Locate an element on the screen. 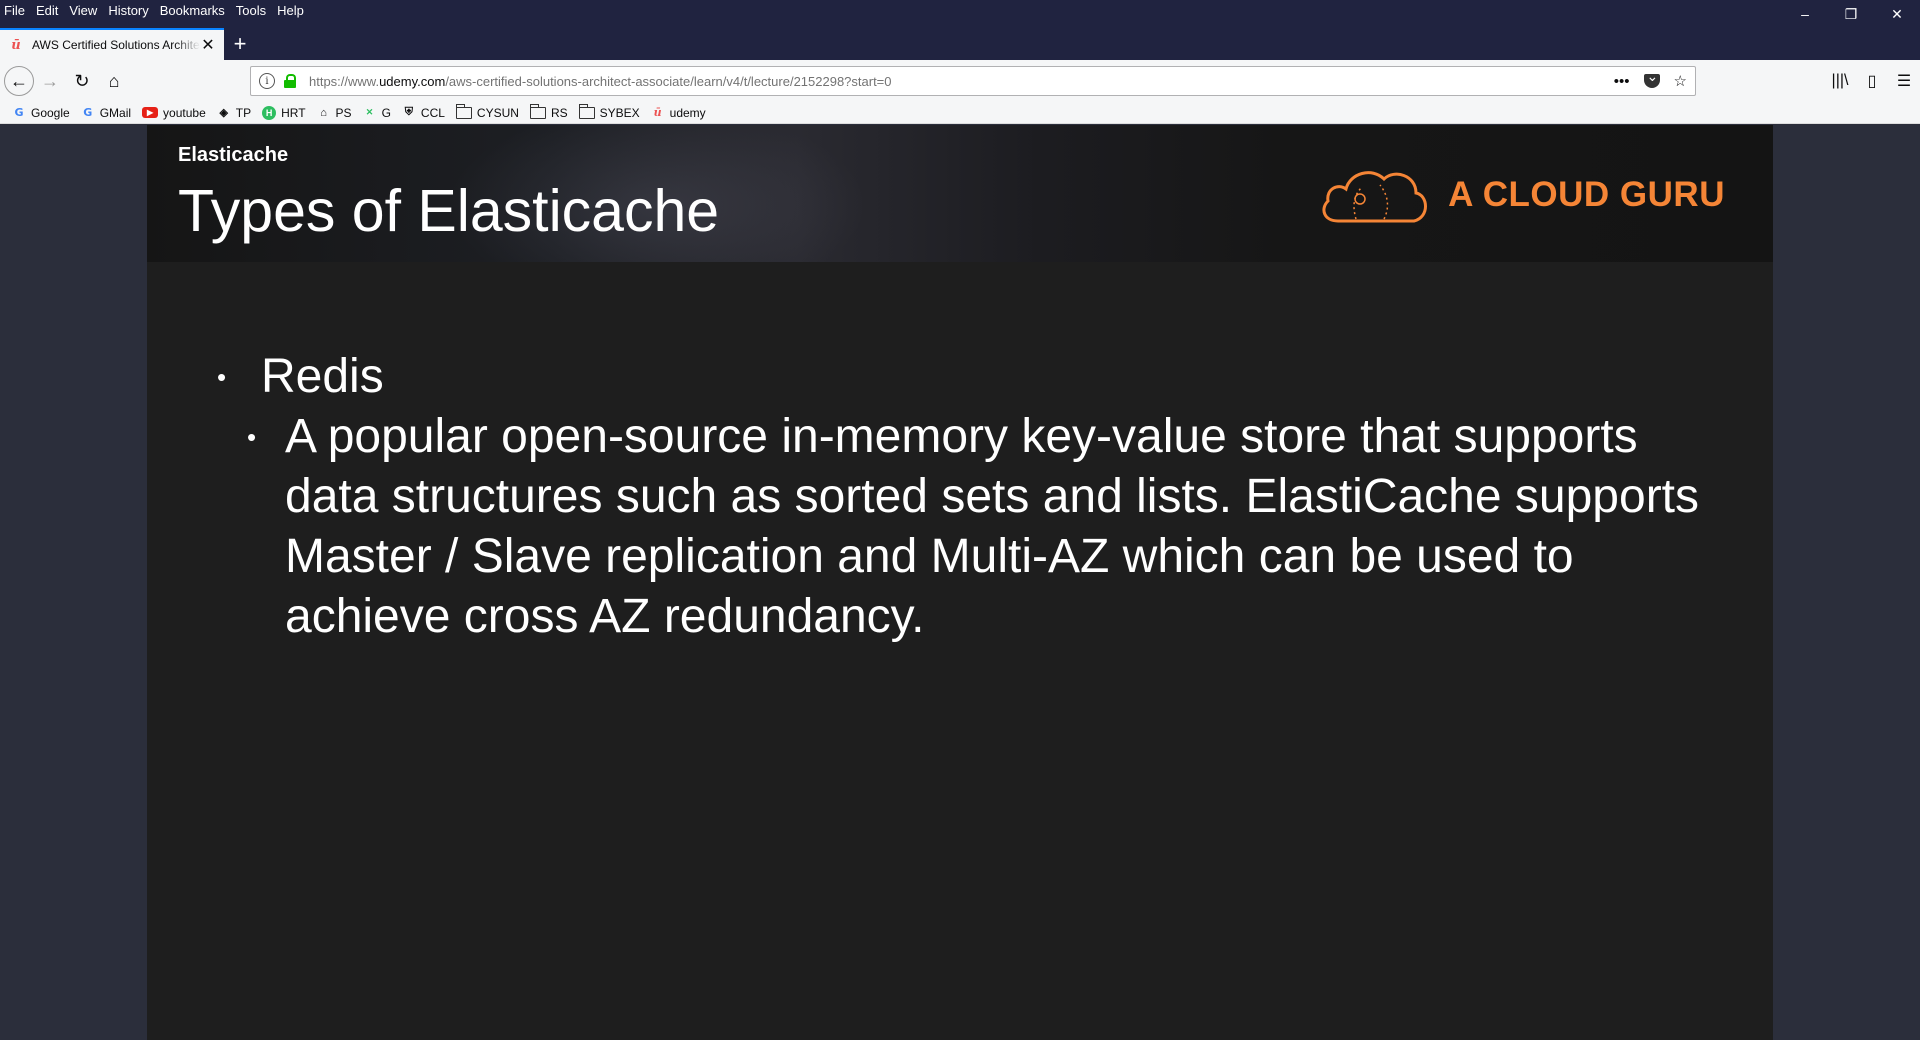 This screenshot has width=1920, height=1040. new-tab-button: + is located at coordinates (240, 44).